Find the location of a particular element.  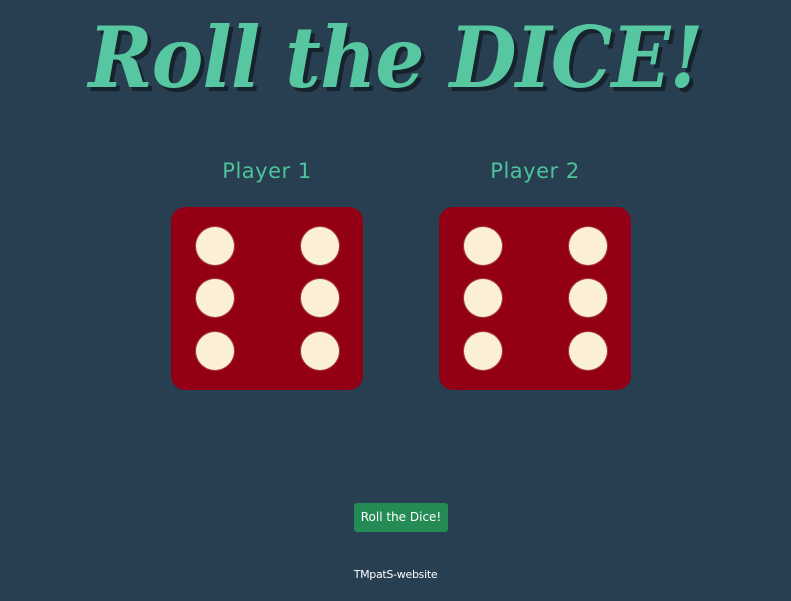

player-2-panel: Player 2 is located at coordinates (535, 270).